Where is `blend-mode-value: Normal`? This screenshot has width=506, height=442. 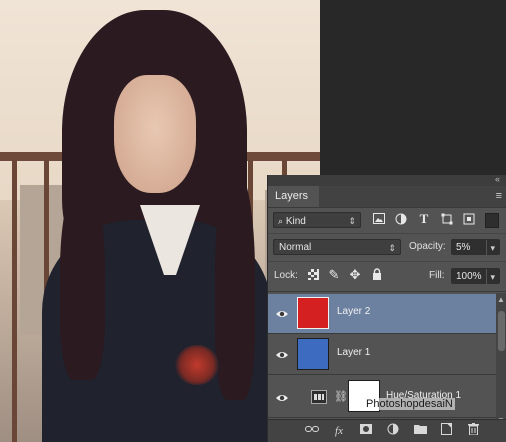
blend-mode-value: Normal is located at coordinates (295, 247).